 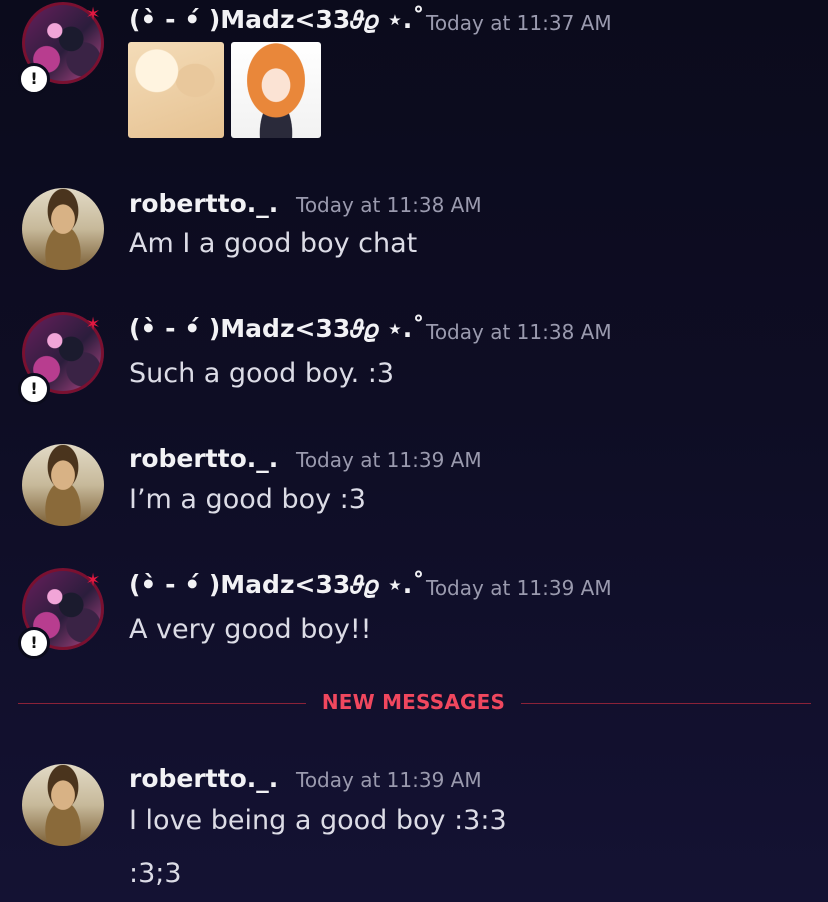 What do you see at coordinates (250, 629) in the screenshot?
I see `message-text: A very good boy!!` at bounding box center [250, 629].